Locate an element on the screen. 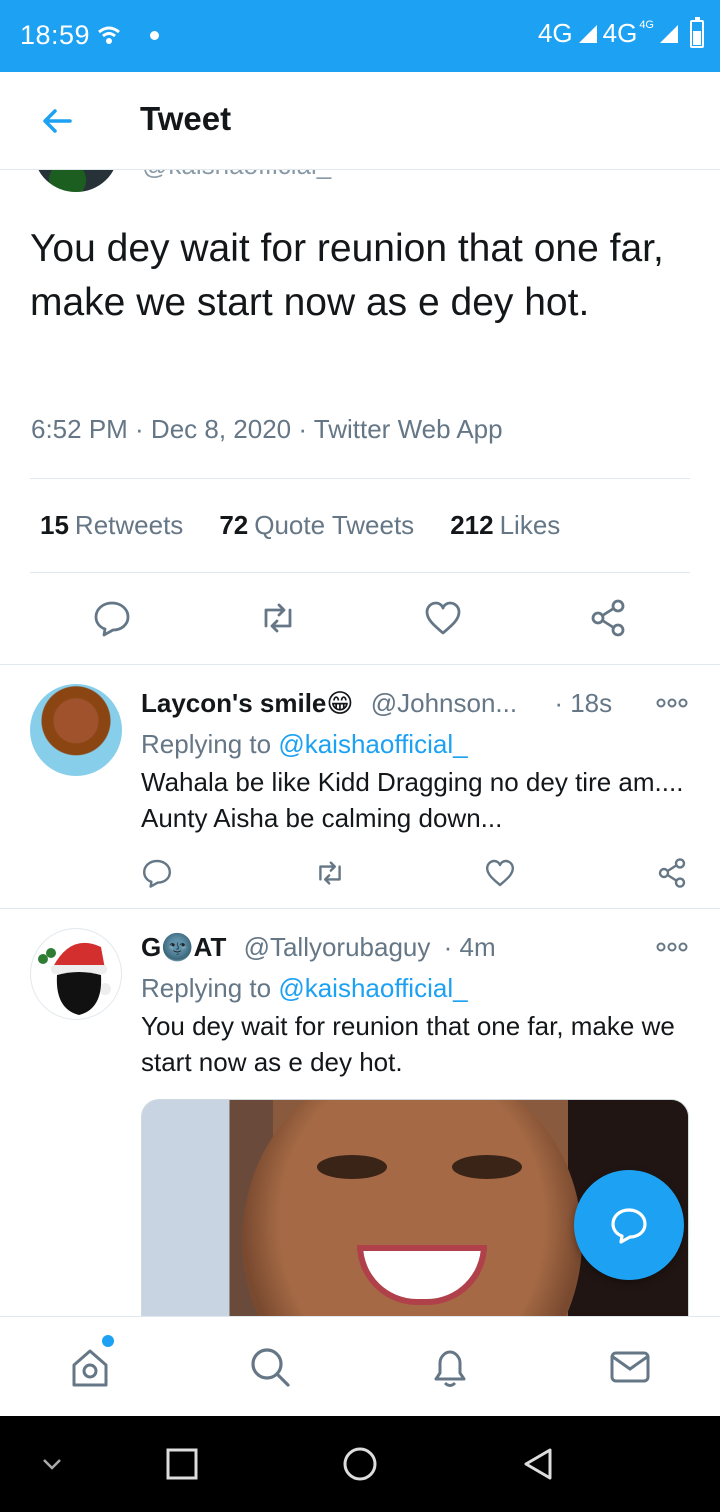  notifications-icon is located at coordinates (450, 1367).